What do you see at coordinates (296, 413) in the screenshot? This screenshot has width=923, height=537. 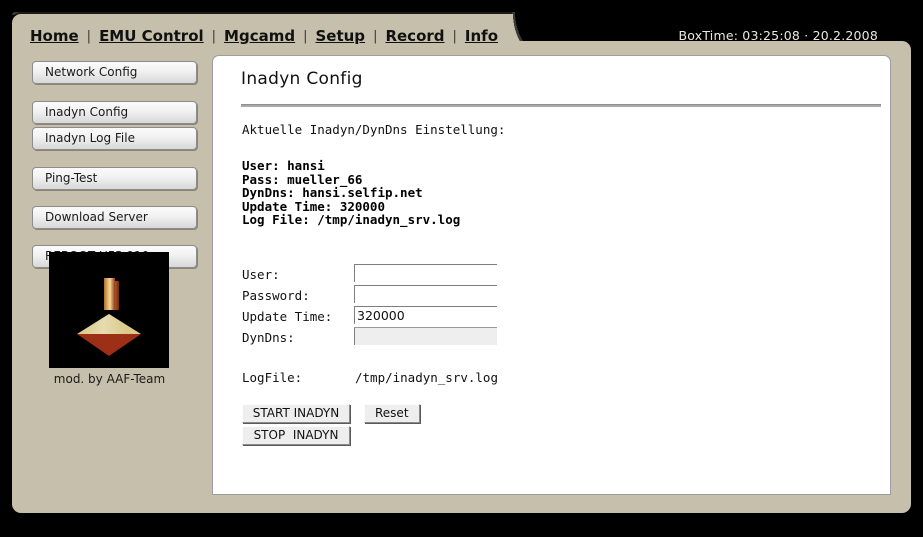 I see `start-inadyn-button: START INADYN` at bounding box center [296, 413].